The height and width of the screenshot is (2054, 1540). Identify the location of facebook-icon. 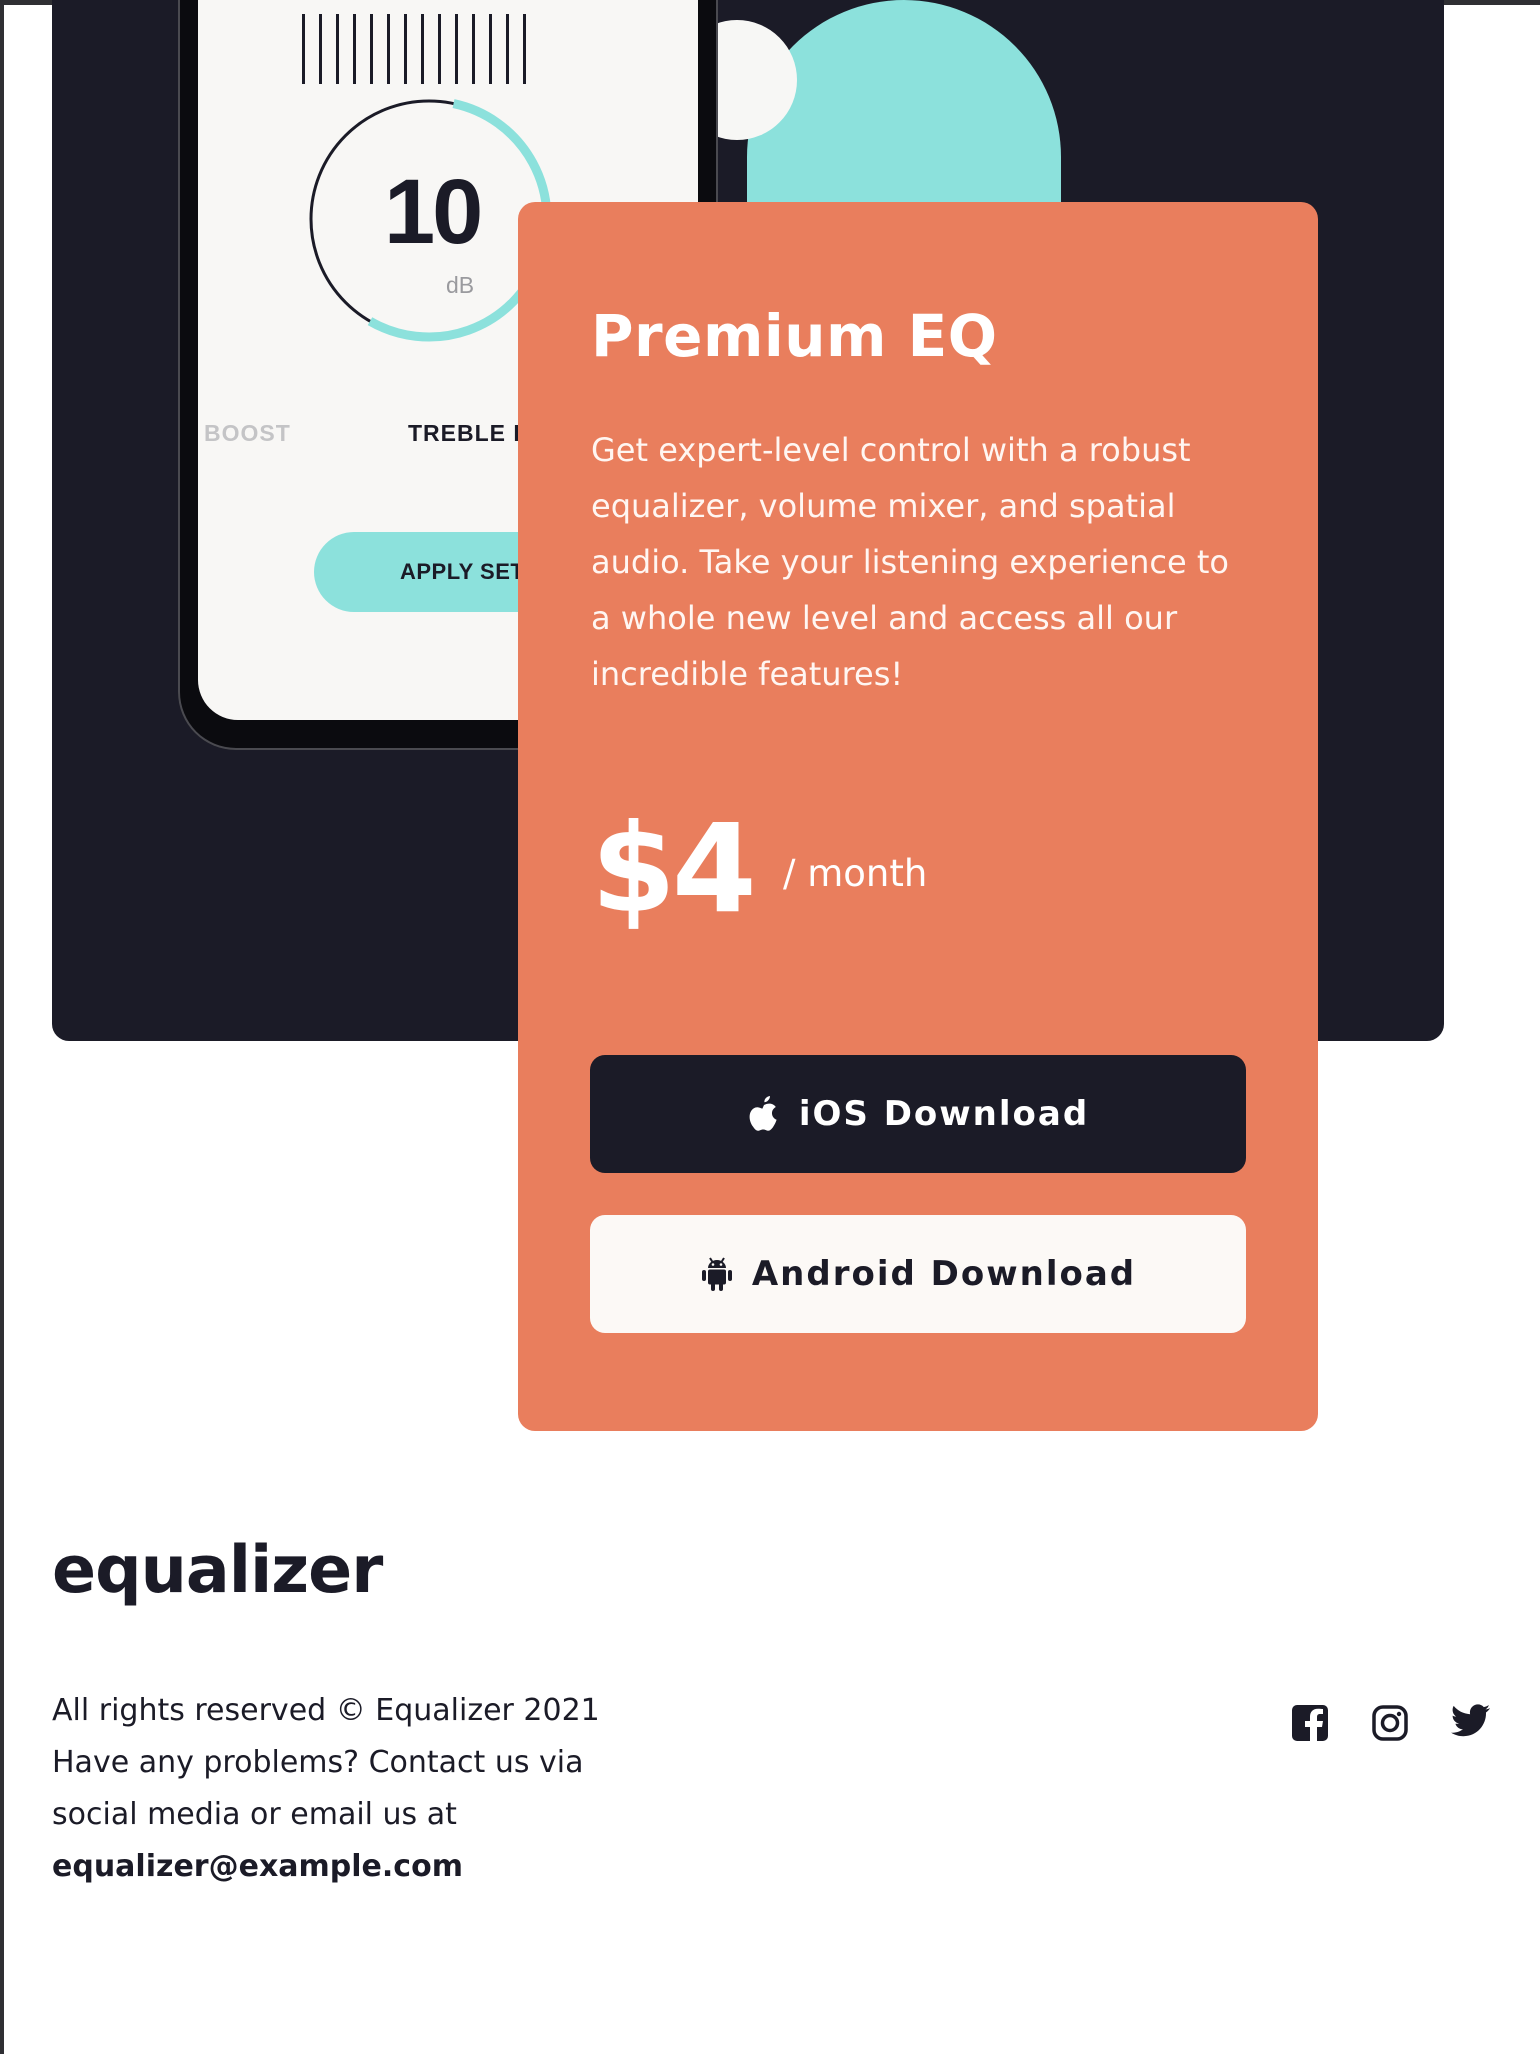
(1310, 1723).